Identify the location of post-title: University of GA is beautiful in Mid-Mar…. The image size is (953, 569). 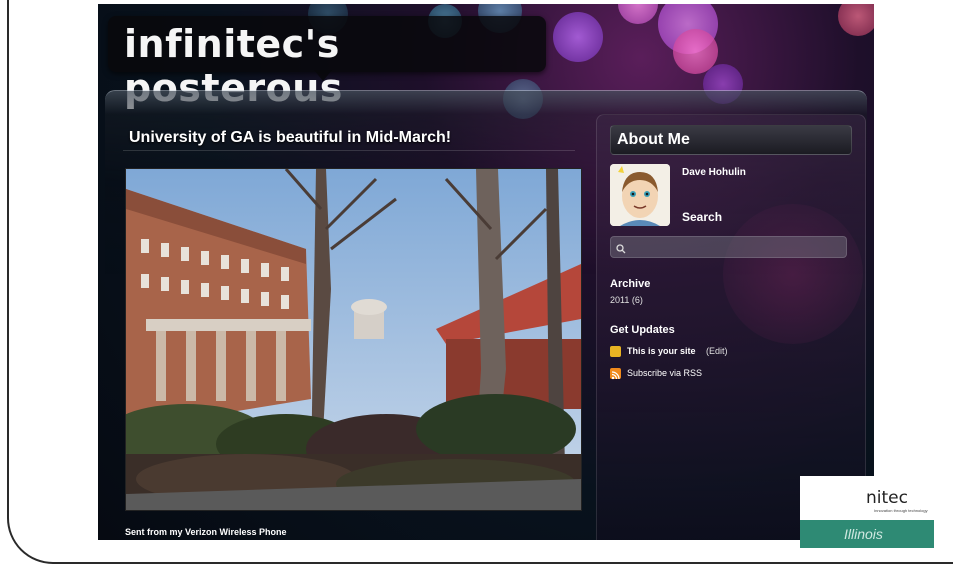
(290, 138).